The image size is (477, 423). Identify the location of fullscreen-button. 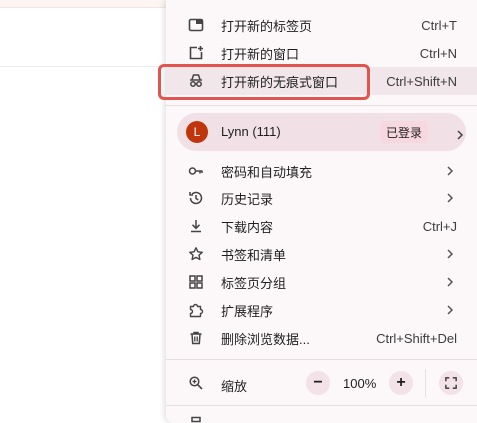
(451, 383).